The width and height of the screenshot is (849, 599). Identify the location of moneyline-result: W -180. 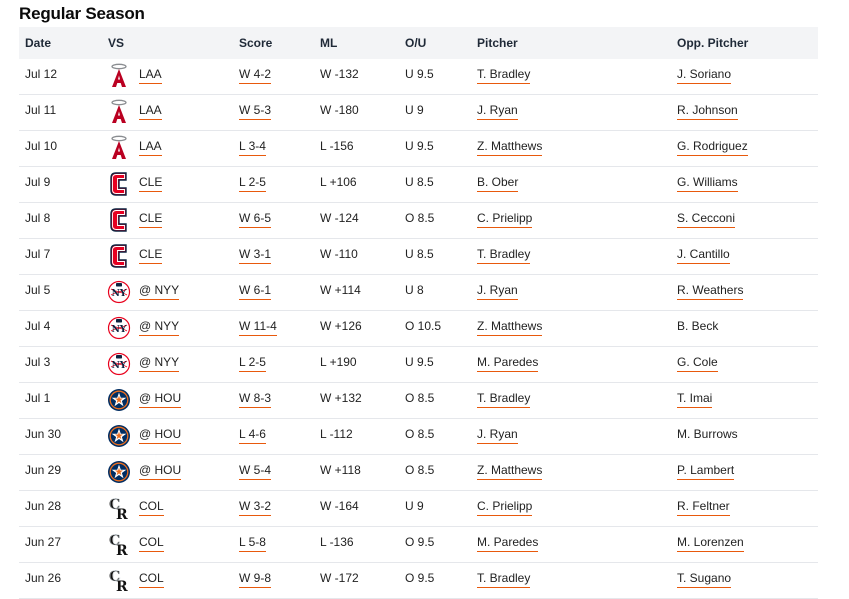
(339, 110).